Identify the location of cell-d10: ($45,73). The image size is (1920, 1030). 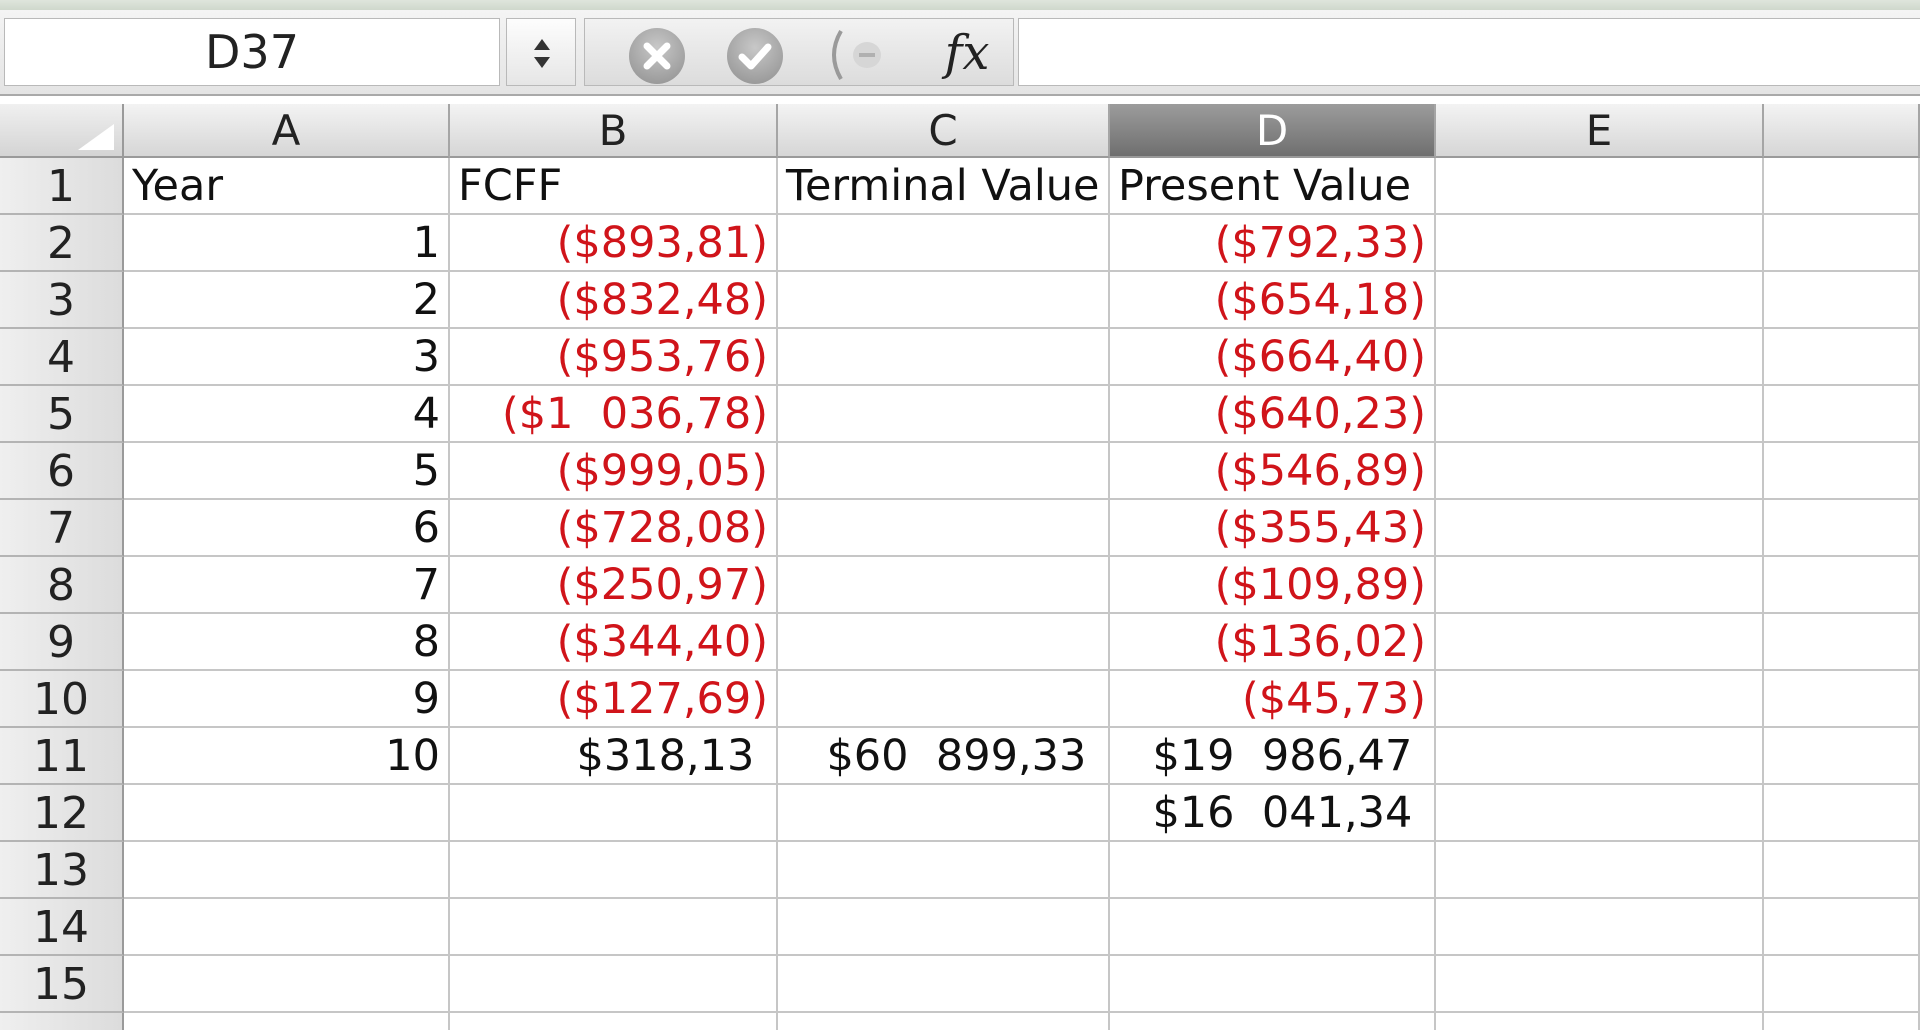
(1273, 699).